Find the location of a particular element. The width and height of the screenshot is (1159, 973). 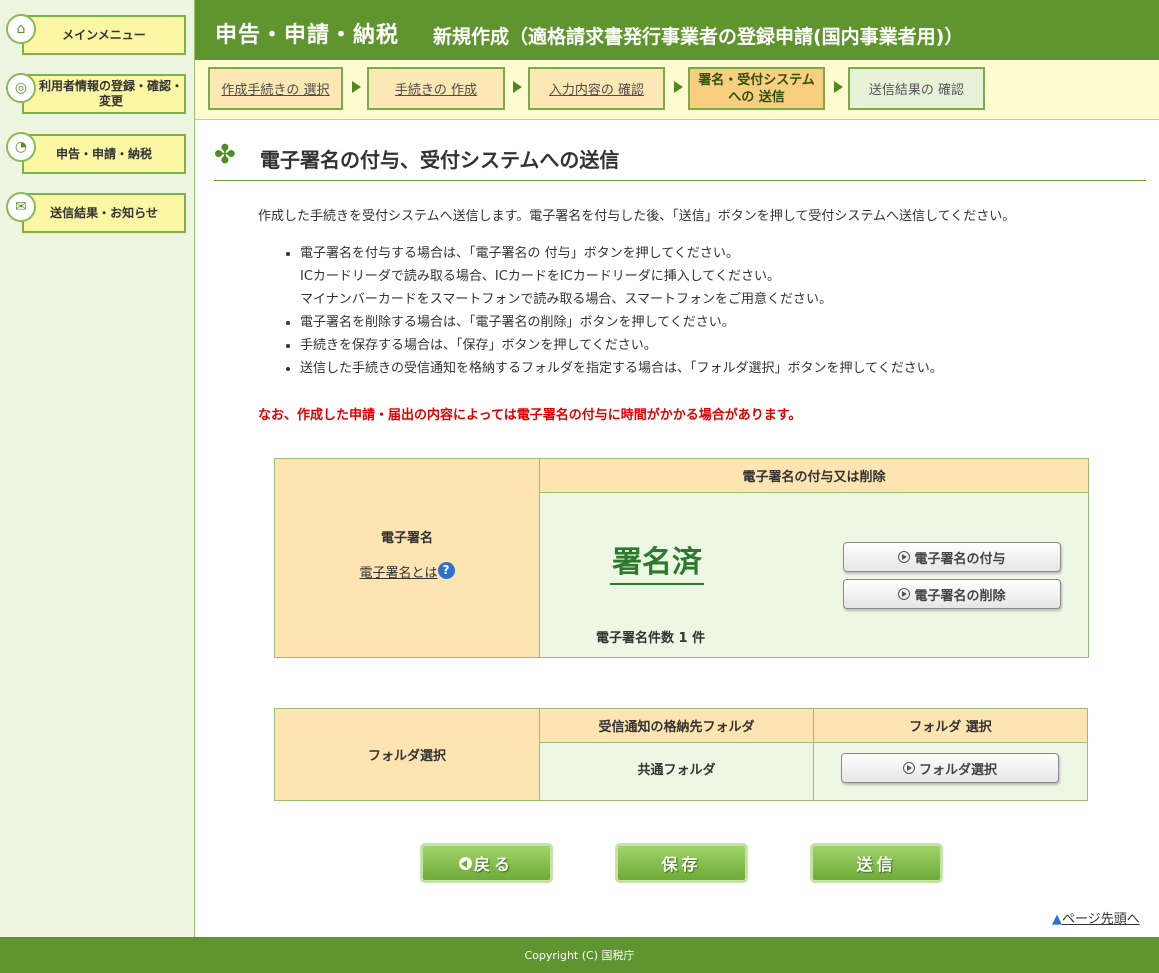

up-arrow-icon: ▲ is located at coordinates (1057, 919).